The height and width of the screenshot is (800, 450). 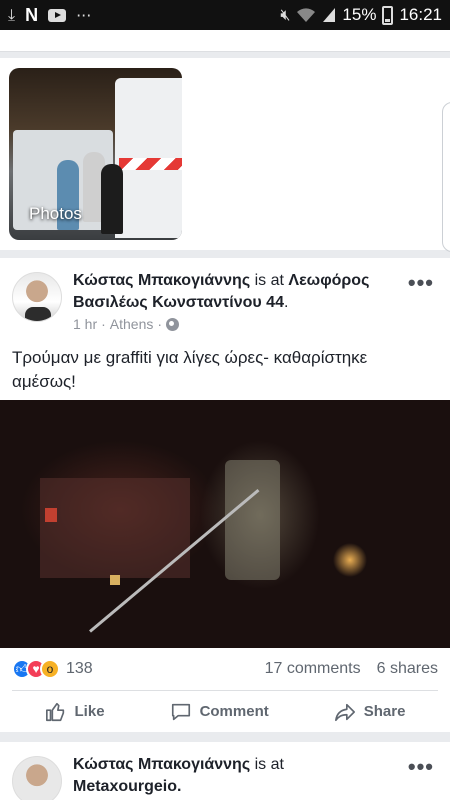 What do you see at coordinates (388, 15) in the screenshot?
I see `battery-icon` at bounding box center [388, 15].